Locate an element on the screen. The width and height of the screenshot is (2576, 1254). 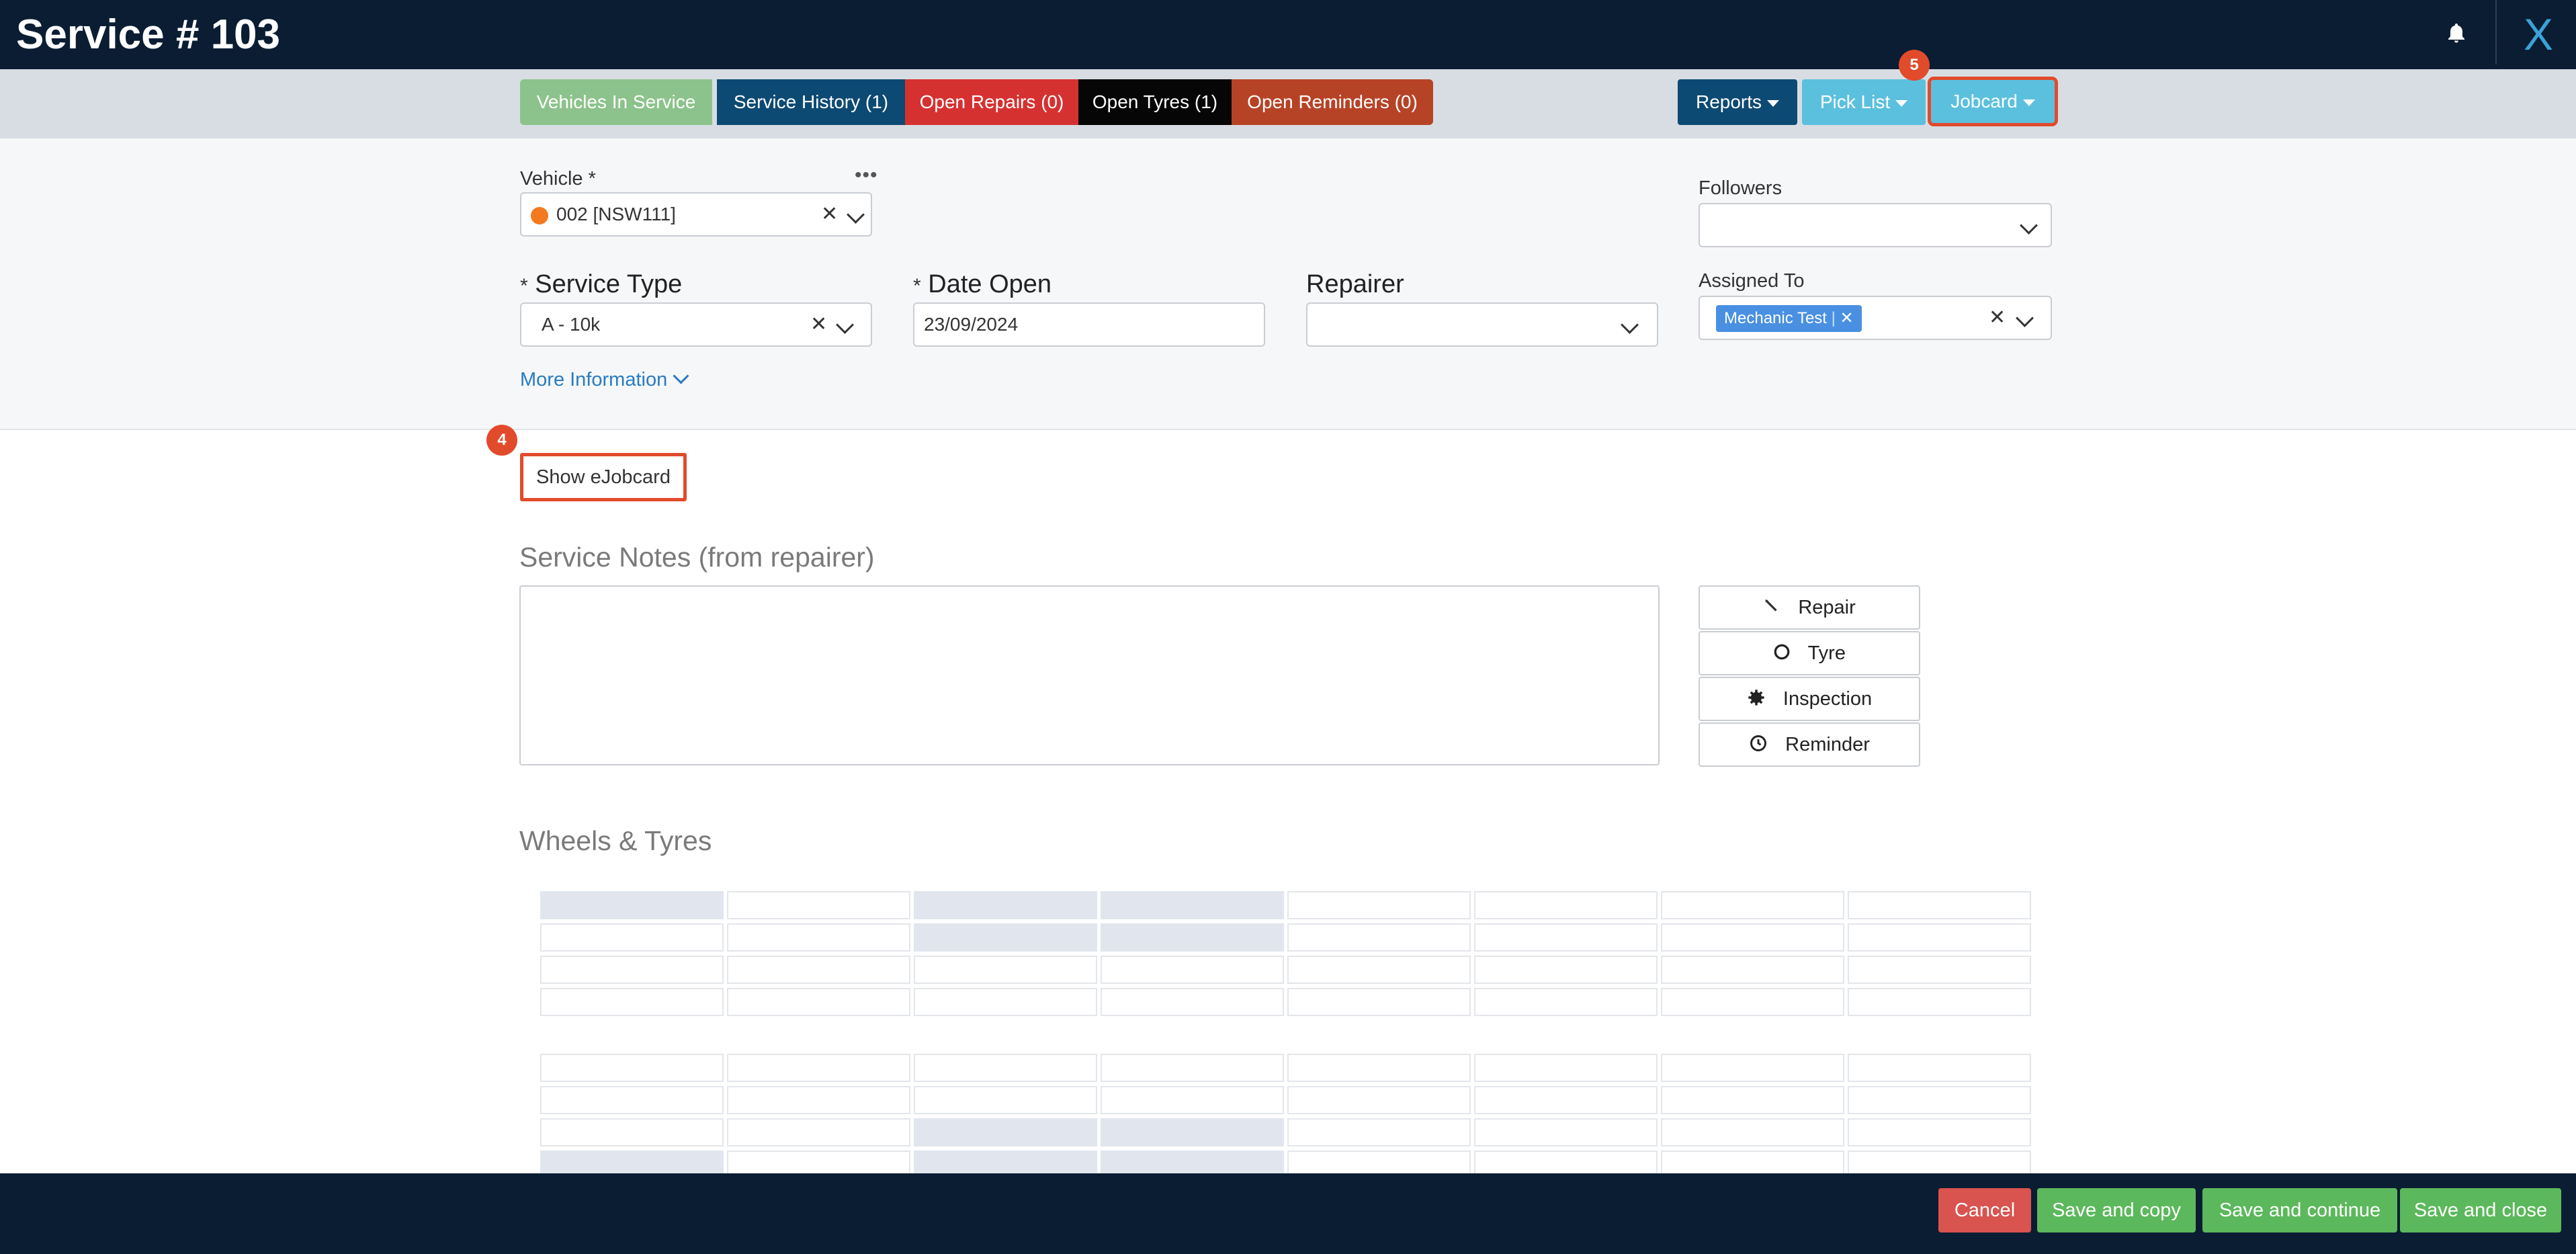
repair-label: Repair is located at coordinates (1827, 607).